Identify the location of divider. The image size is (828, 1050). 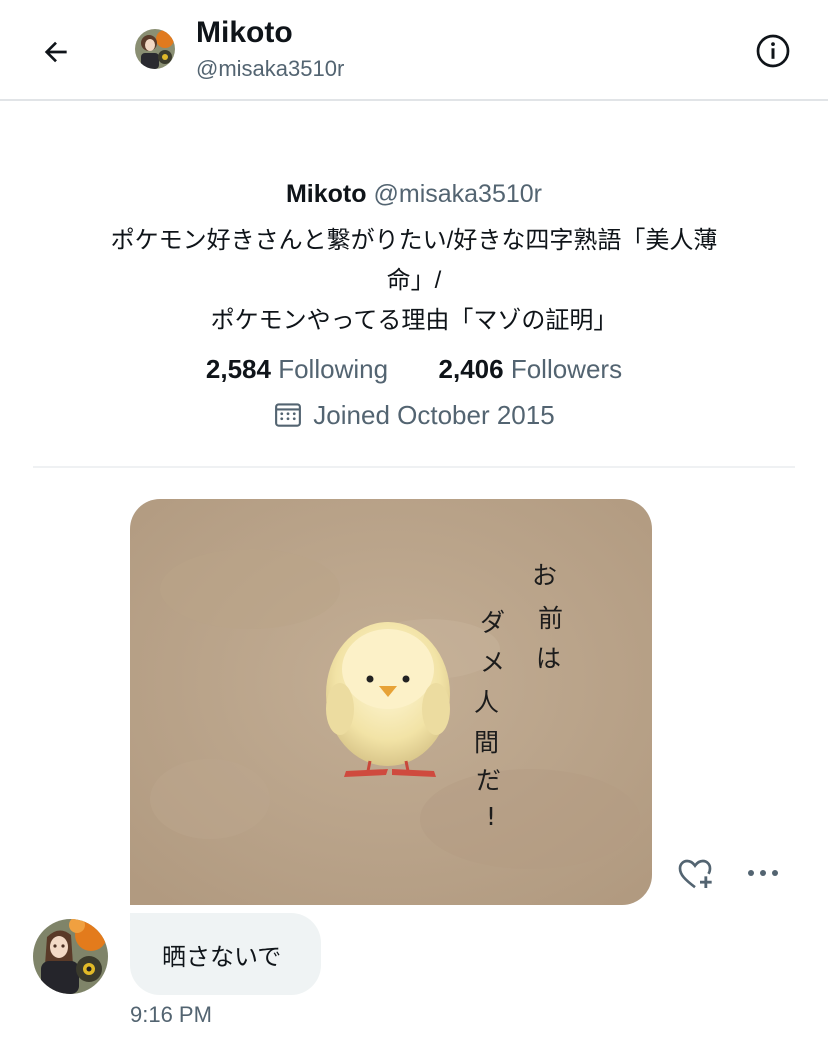
(414, 467).